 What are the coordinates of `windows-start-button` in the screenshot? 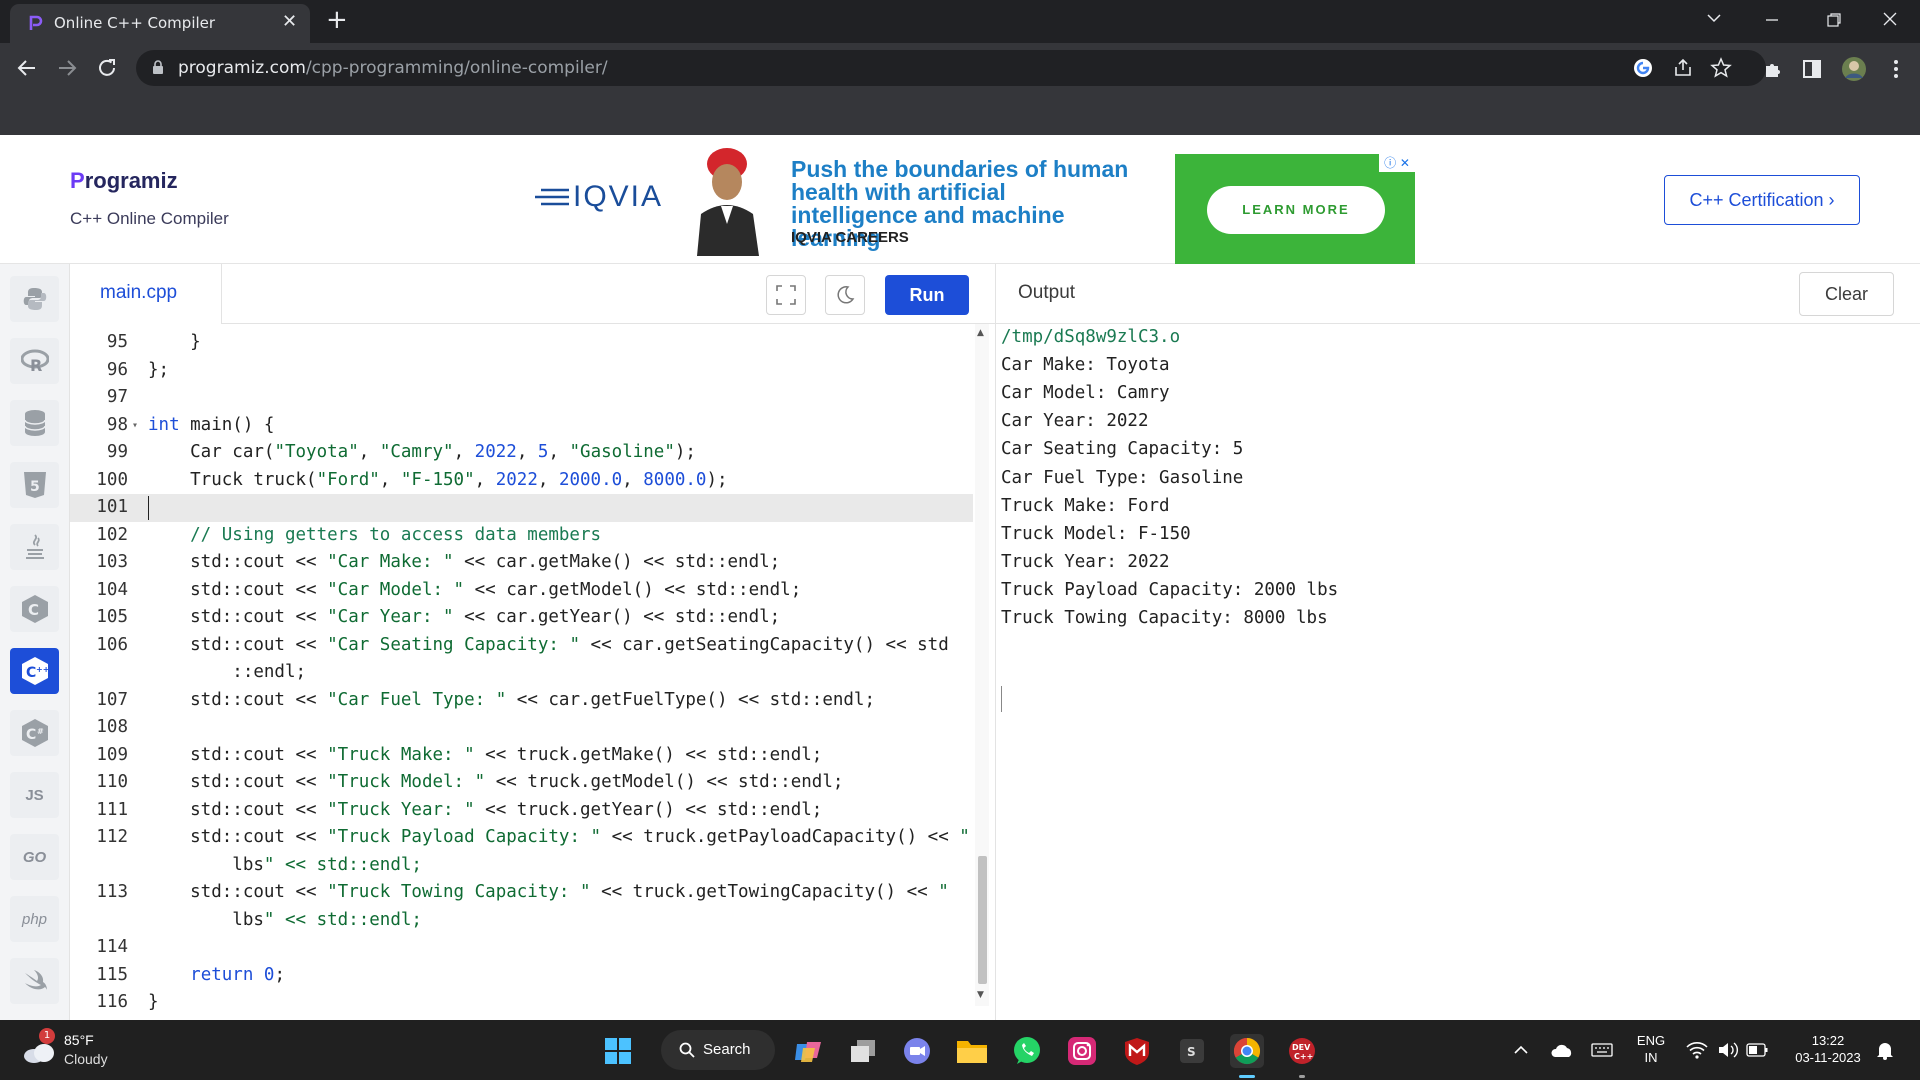 It's located at (618, 1051).